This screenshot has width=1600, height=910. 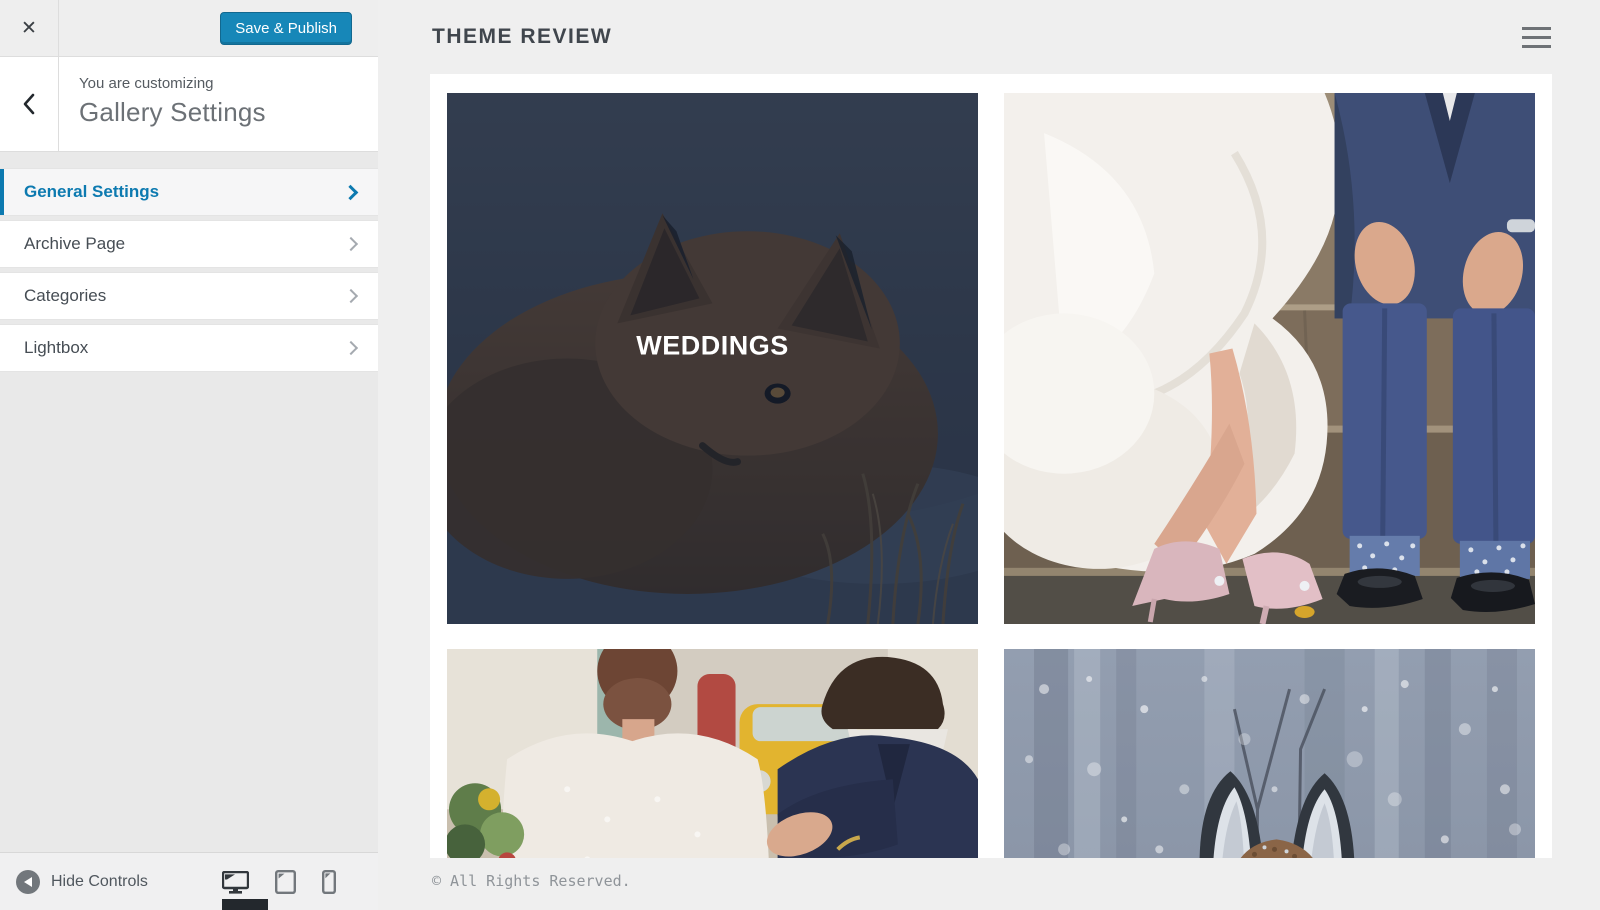 What do you see at coordinates (1015, 884) in the screenshot?
I see `site-footer: © All Rights Reserved.` at bounding box center [1015, 884].